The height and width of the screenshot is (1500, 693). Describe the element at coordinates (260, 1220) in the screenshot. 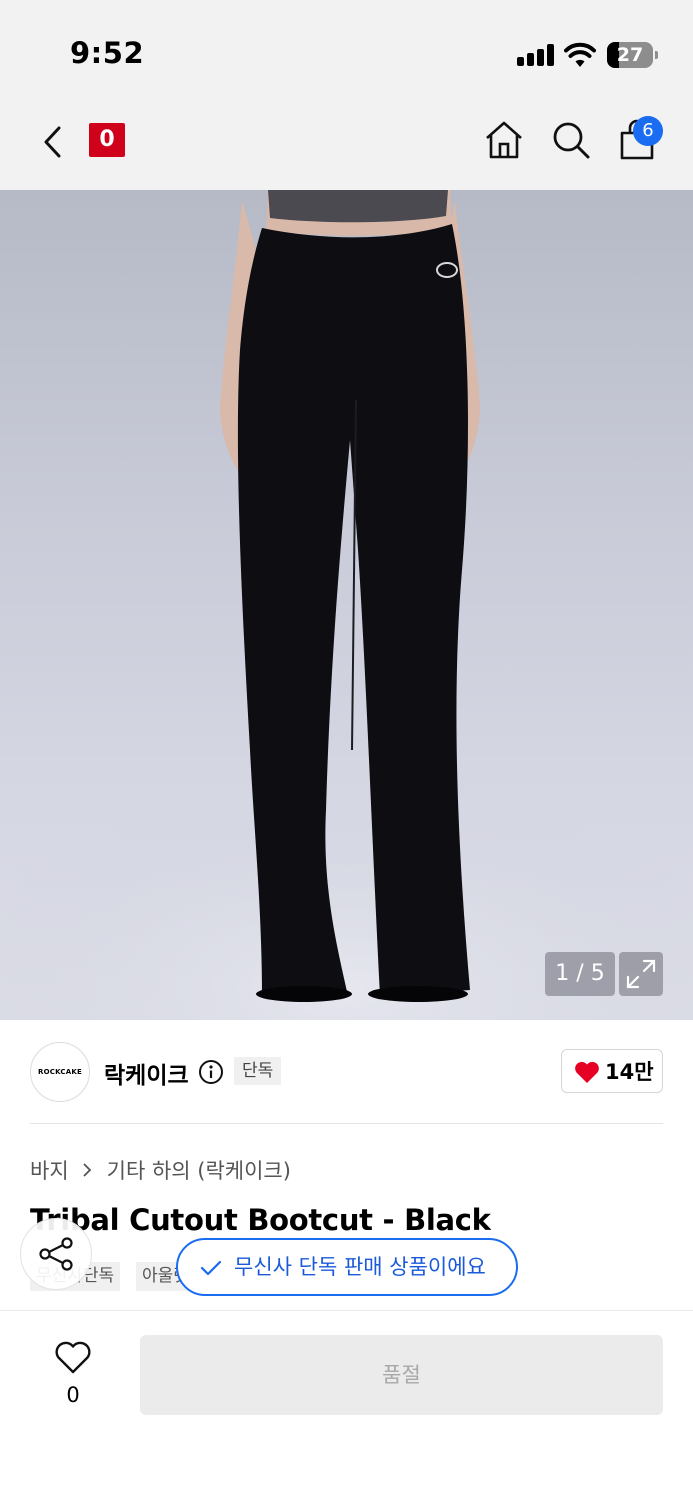

I see `product-title: Tribal Cutout Bootcut - Black` at that location.